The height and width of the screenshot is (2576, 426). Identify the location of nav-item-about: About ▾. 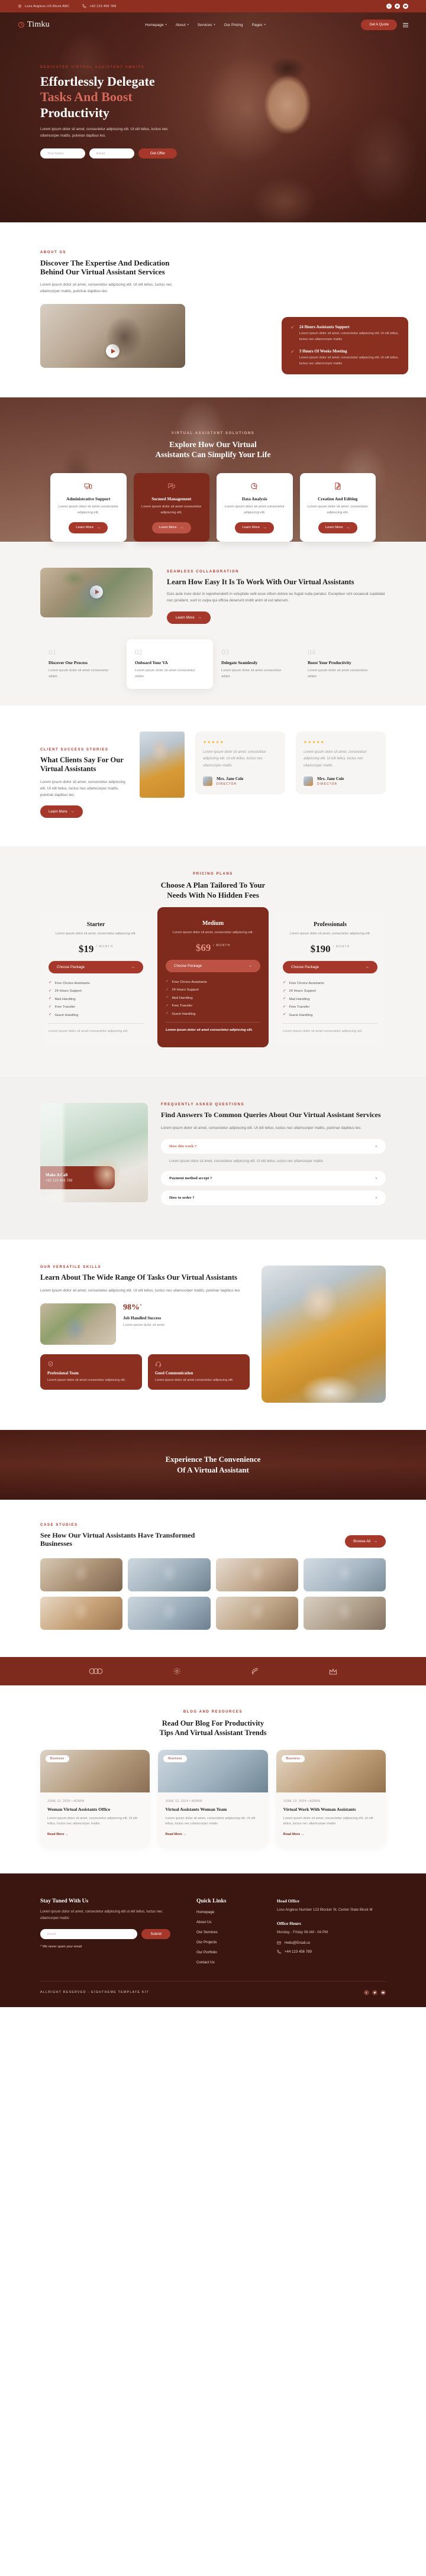
(182, 25).